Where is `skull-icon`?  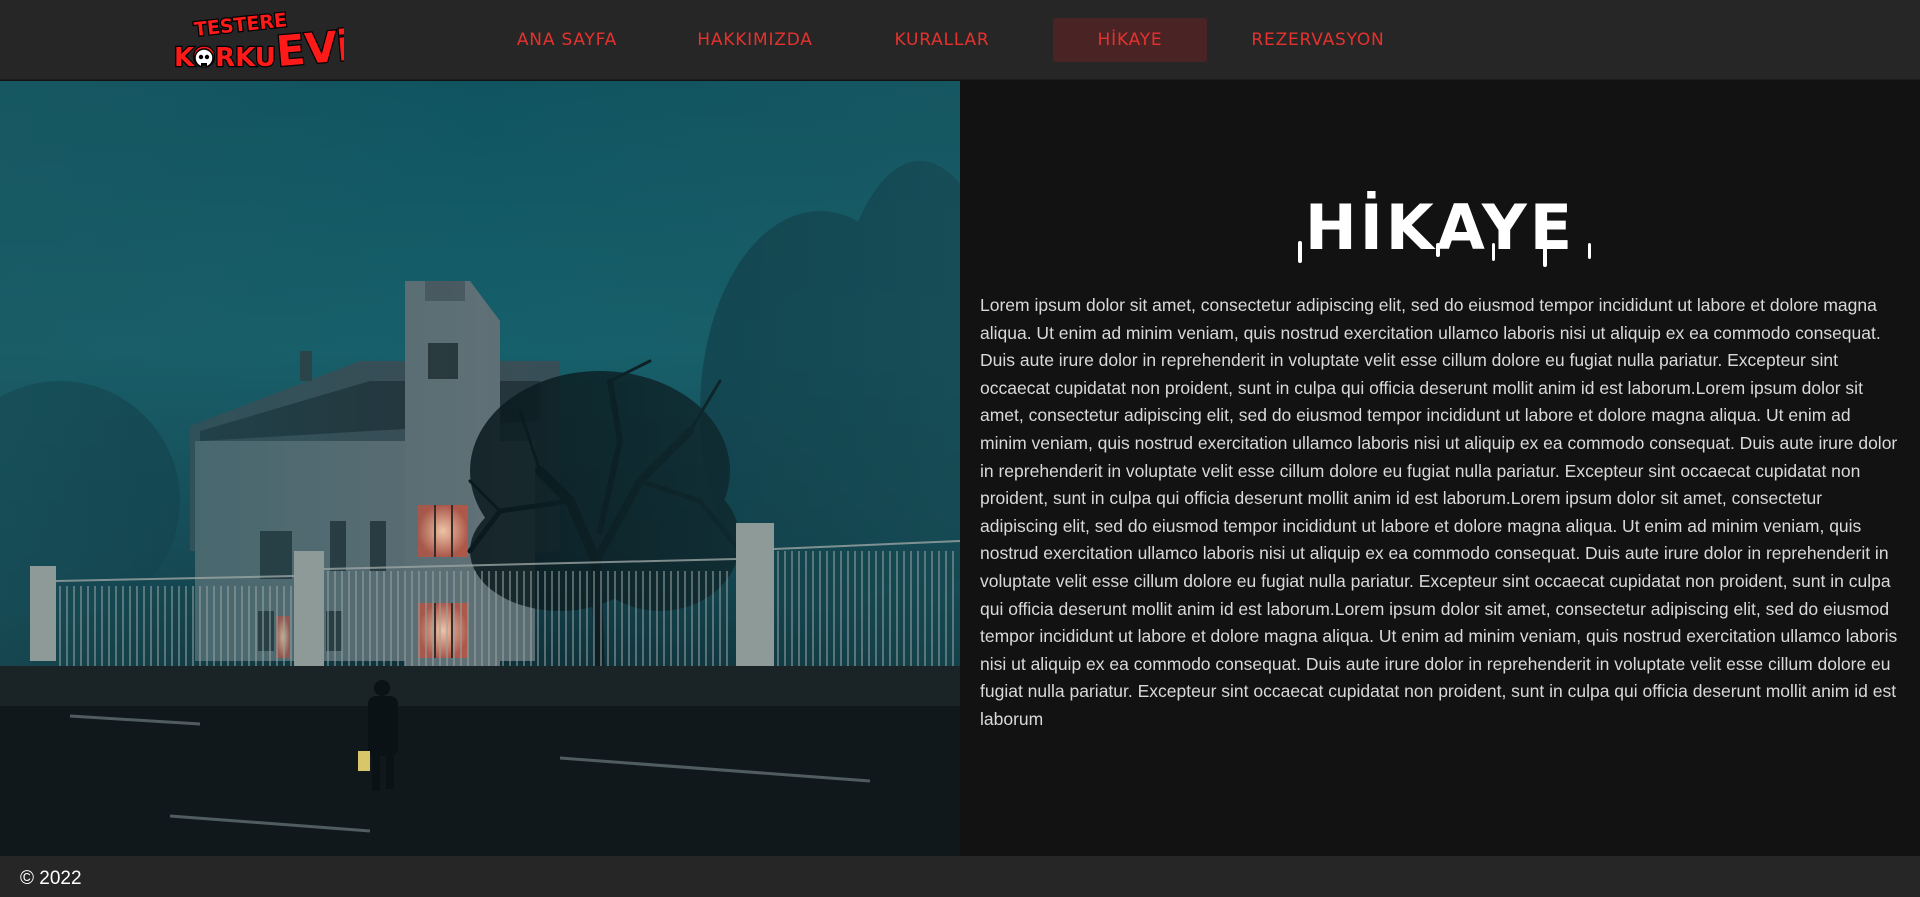
skull-icon is located at coordinates (204, 58).